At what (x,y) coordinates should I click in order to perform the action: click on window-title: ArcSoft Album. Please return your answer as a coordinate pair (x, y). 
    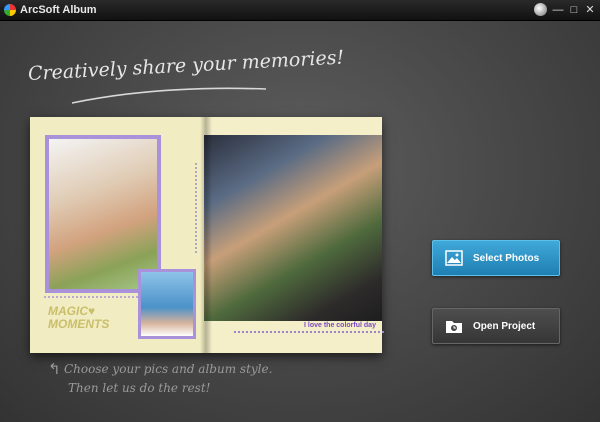
    Looking at the image, I should click on (58, 10).